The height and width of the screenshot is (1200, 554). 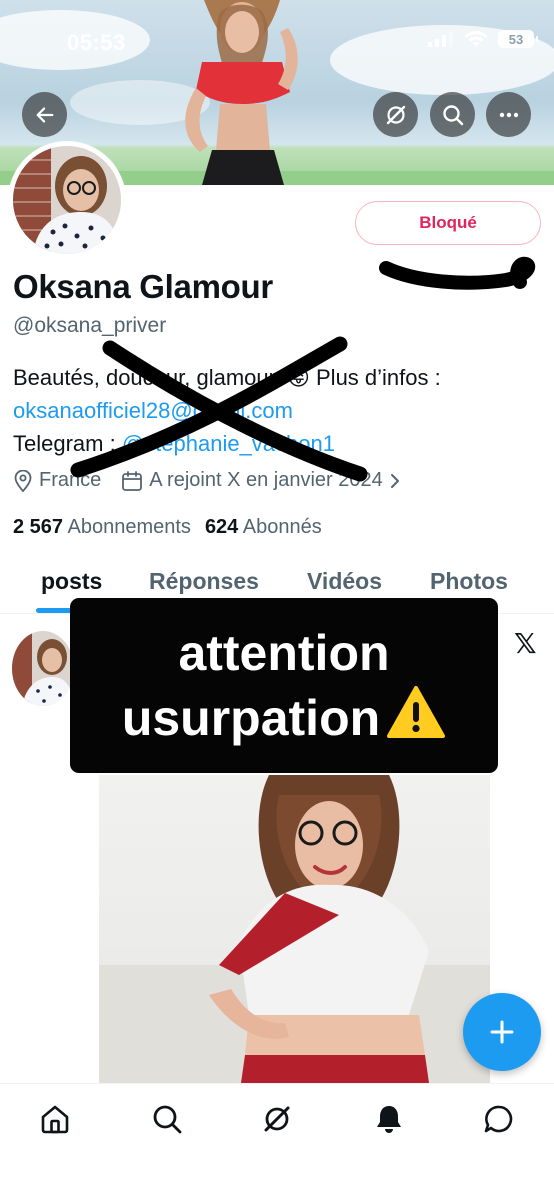 I want to click on nav-notifications, so click(x=389, y=1119).